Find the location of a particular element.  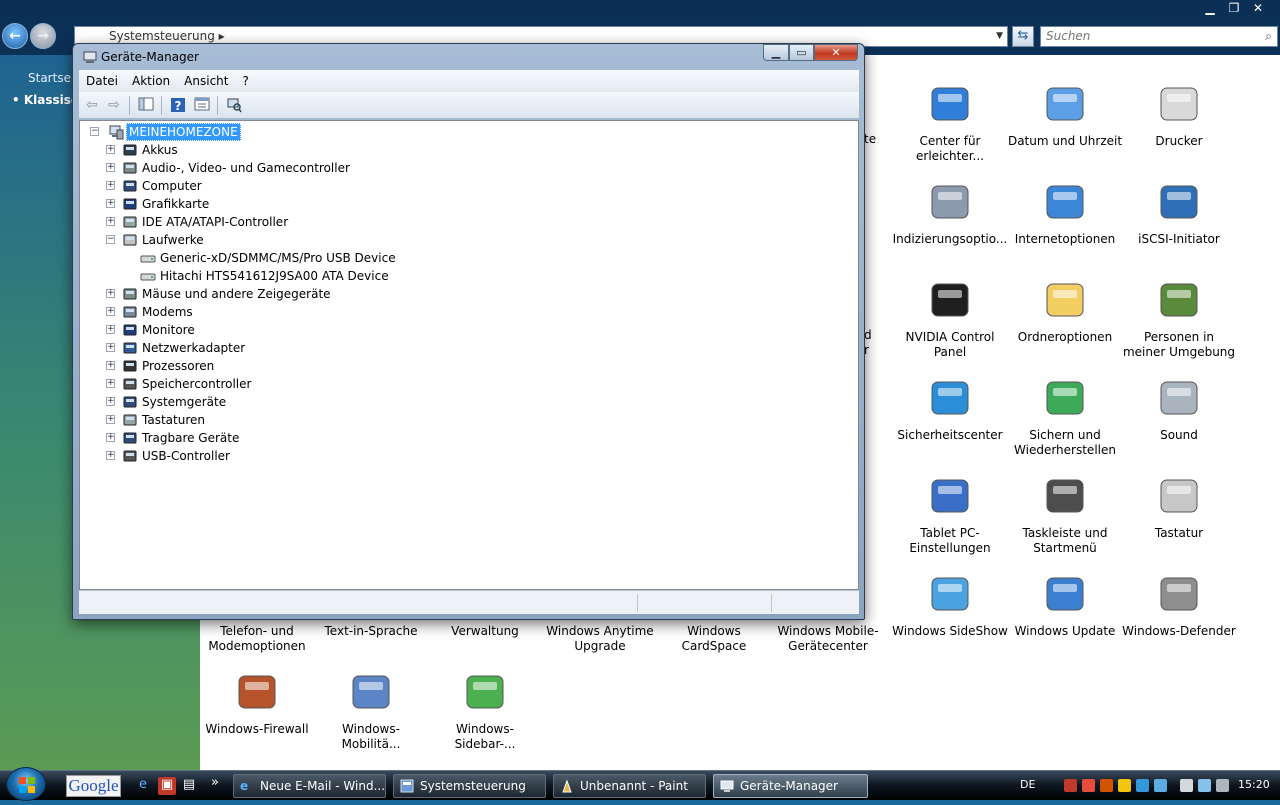

power-icon is located at coordinates (1186, 785).